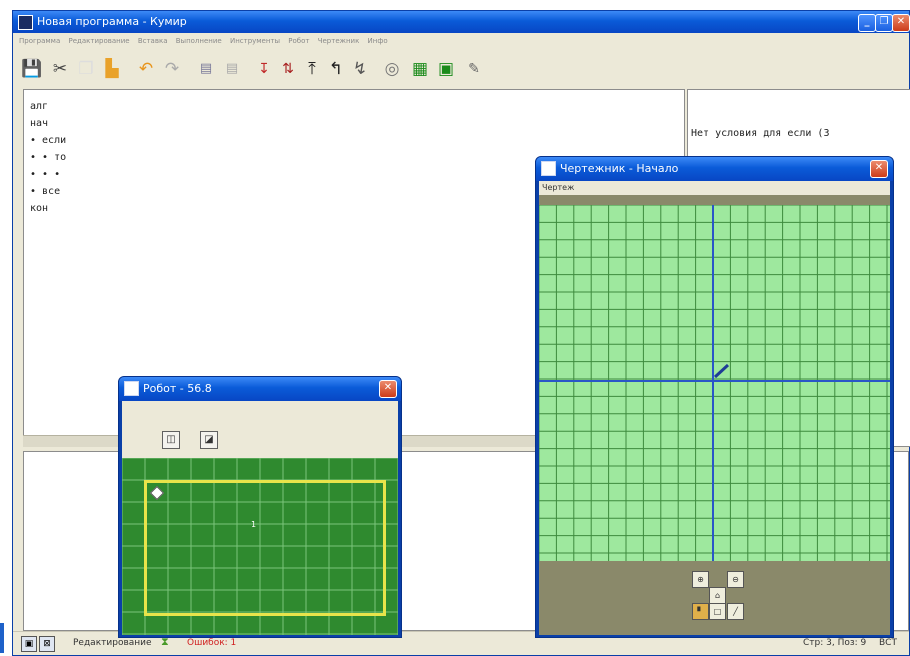 The image size is (910, 656). Describe the element at coordinates (45, 174) in the screenshot. I see `code-line: • • •` at that location.